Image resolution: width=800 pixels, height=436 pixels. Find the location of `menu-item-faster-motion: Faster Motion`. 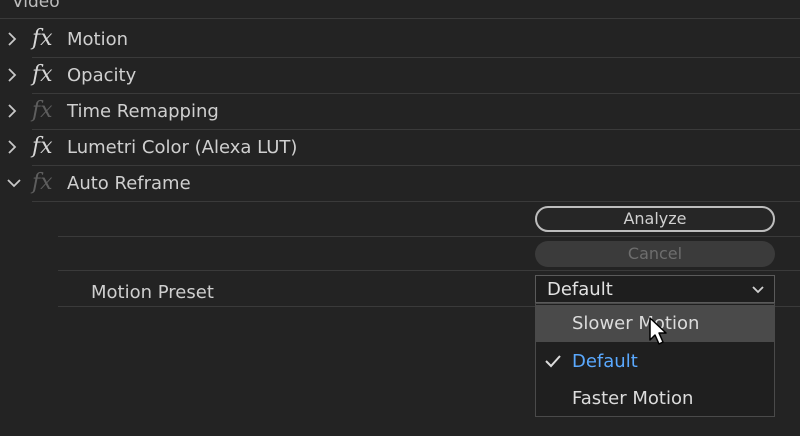

menu-item-faster-motion: Faster Motion is located at coordinates (655, 398).